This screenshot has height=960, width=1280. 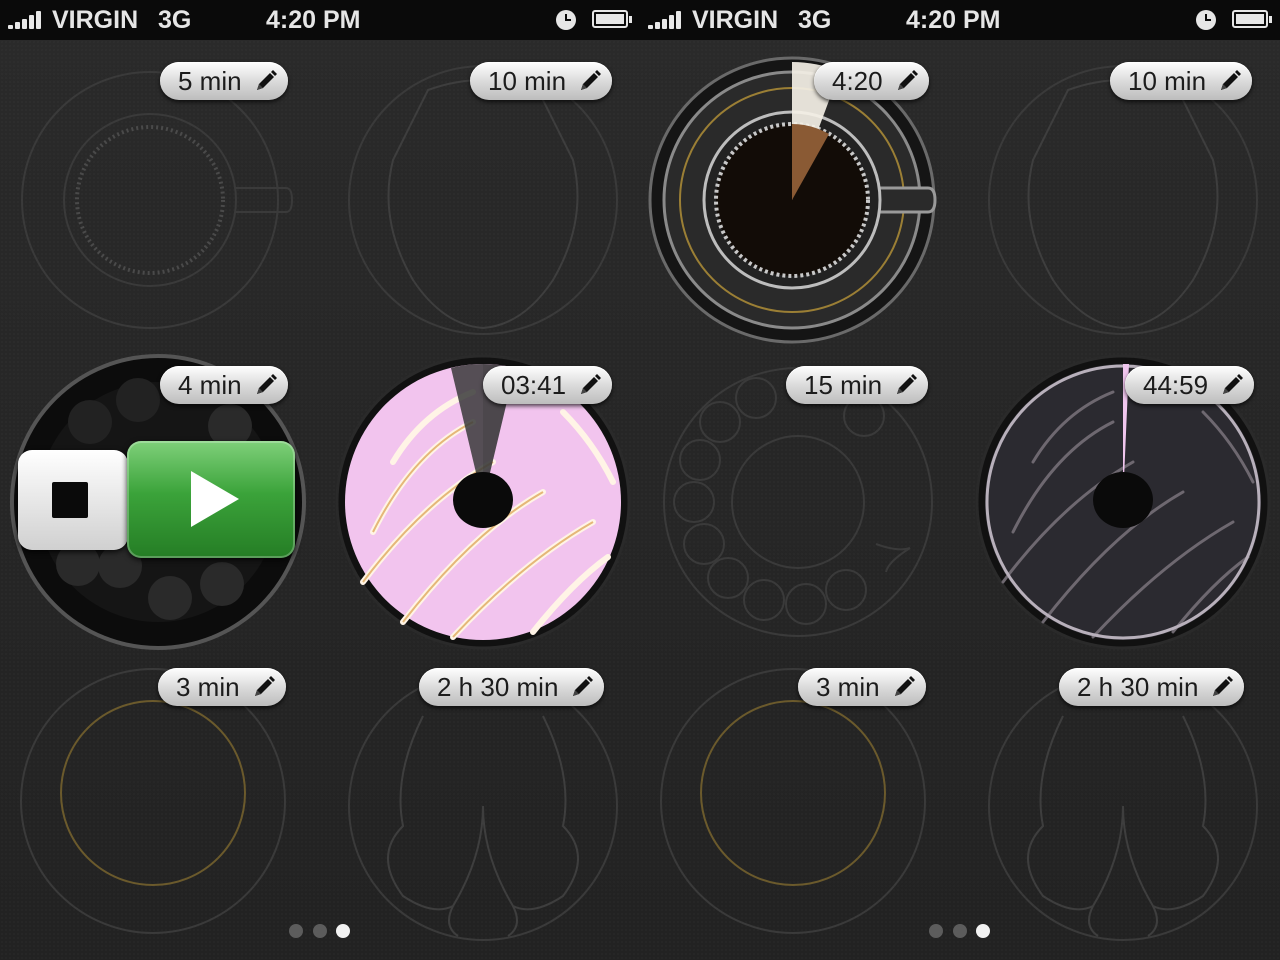 I want to click on timer-countdown-pill: 03:41, so click(x=548, y=385).